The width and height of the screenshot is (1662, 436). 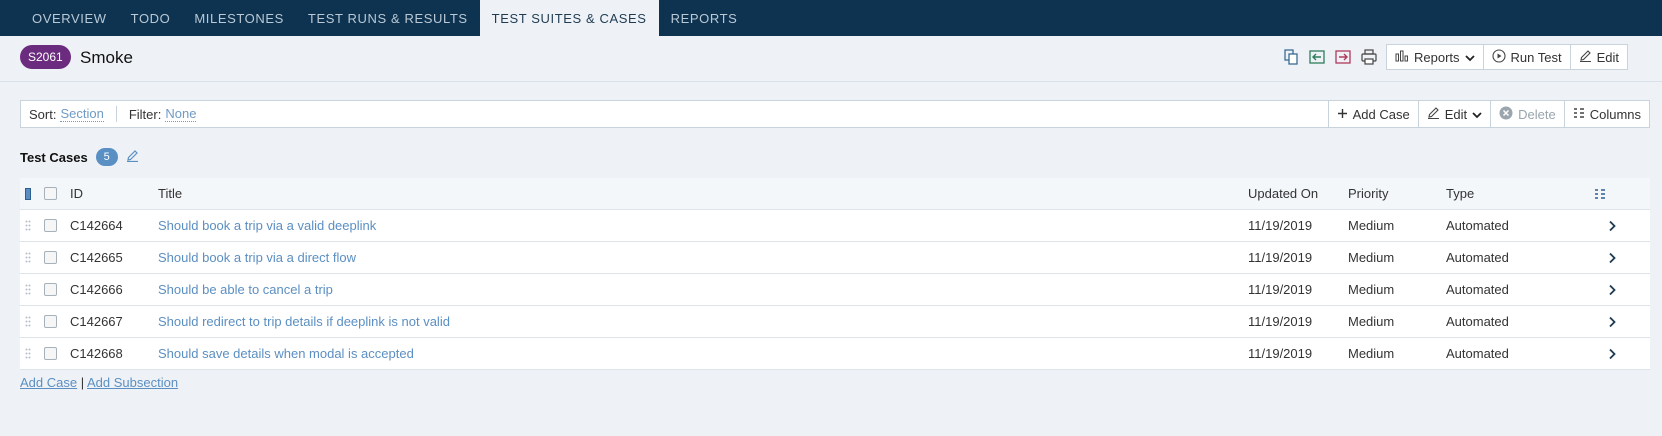 What do you see at coordinates (388, 18) in the screenshot?
I see `tab-test-runs-results: TEST RUNS & RESULTS` at bounding box center [388, 18].